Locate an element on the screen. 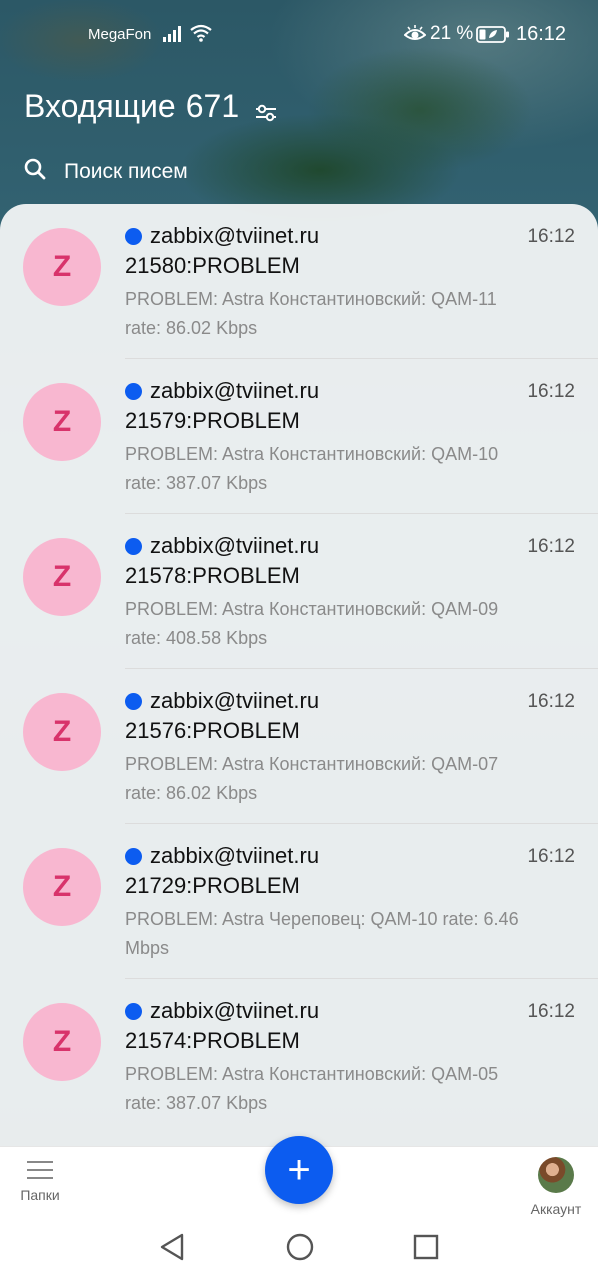 This screenshot has height=1280, width=598. system-navigation-bar is located at coordinates (299, 1250).